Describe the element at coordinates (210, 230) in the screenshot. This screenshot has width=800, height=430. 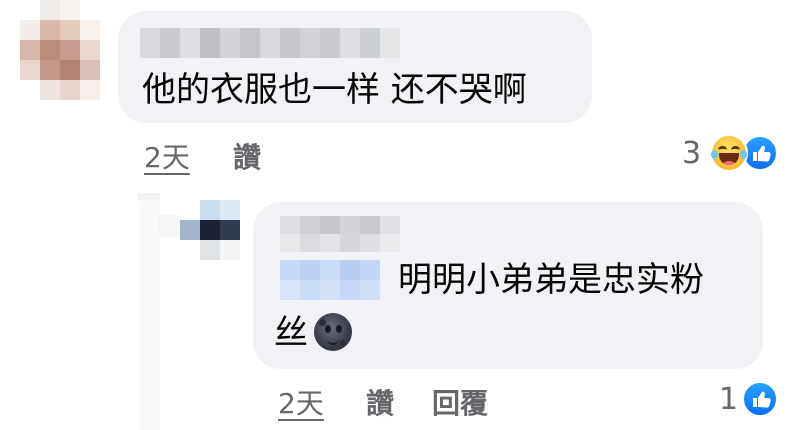
I see `reply-avatar` at that location.